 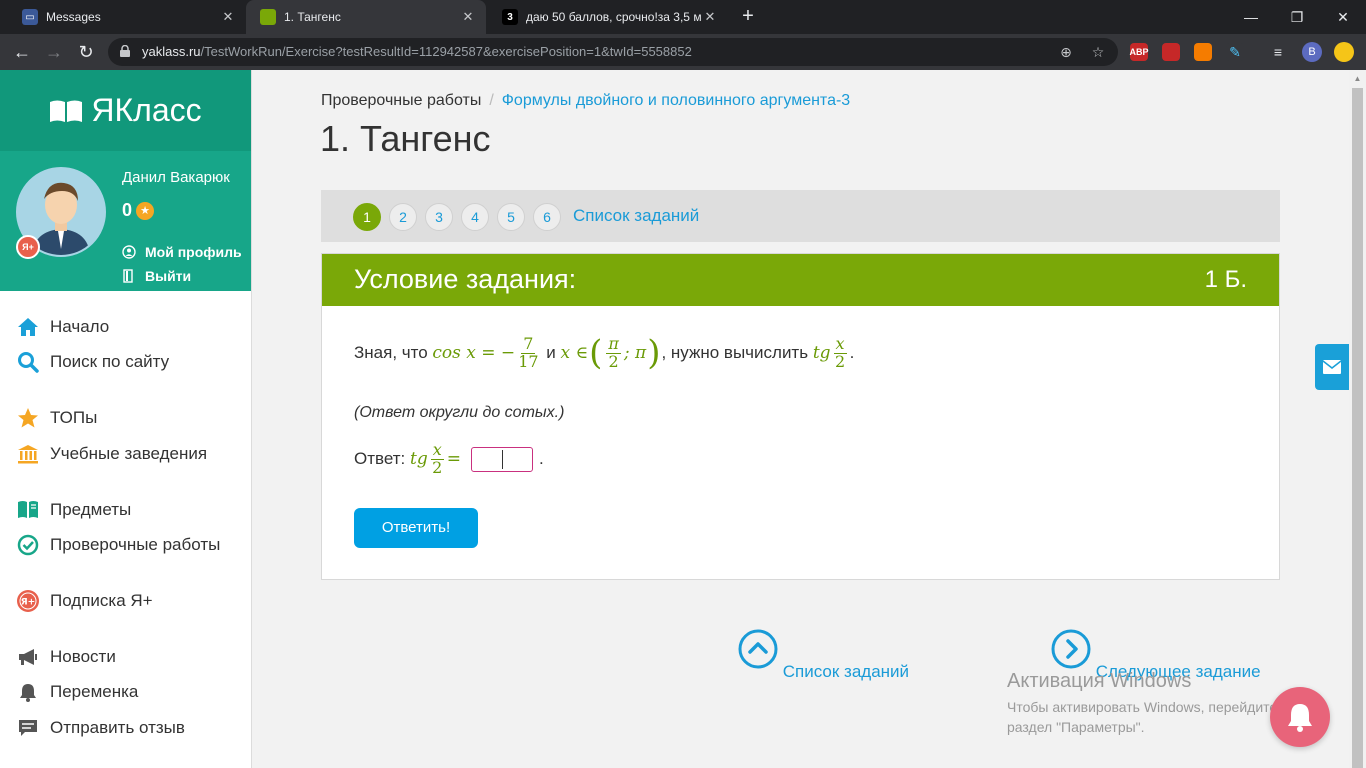 What do you see at coordinates (401, 100) in the screenshot?
I see `breadcrumb-root: Проверочные работы` at bounding box center [401, 100].